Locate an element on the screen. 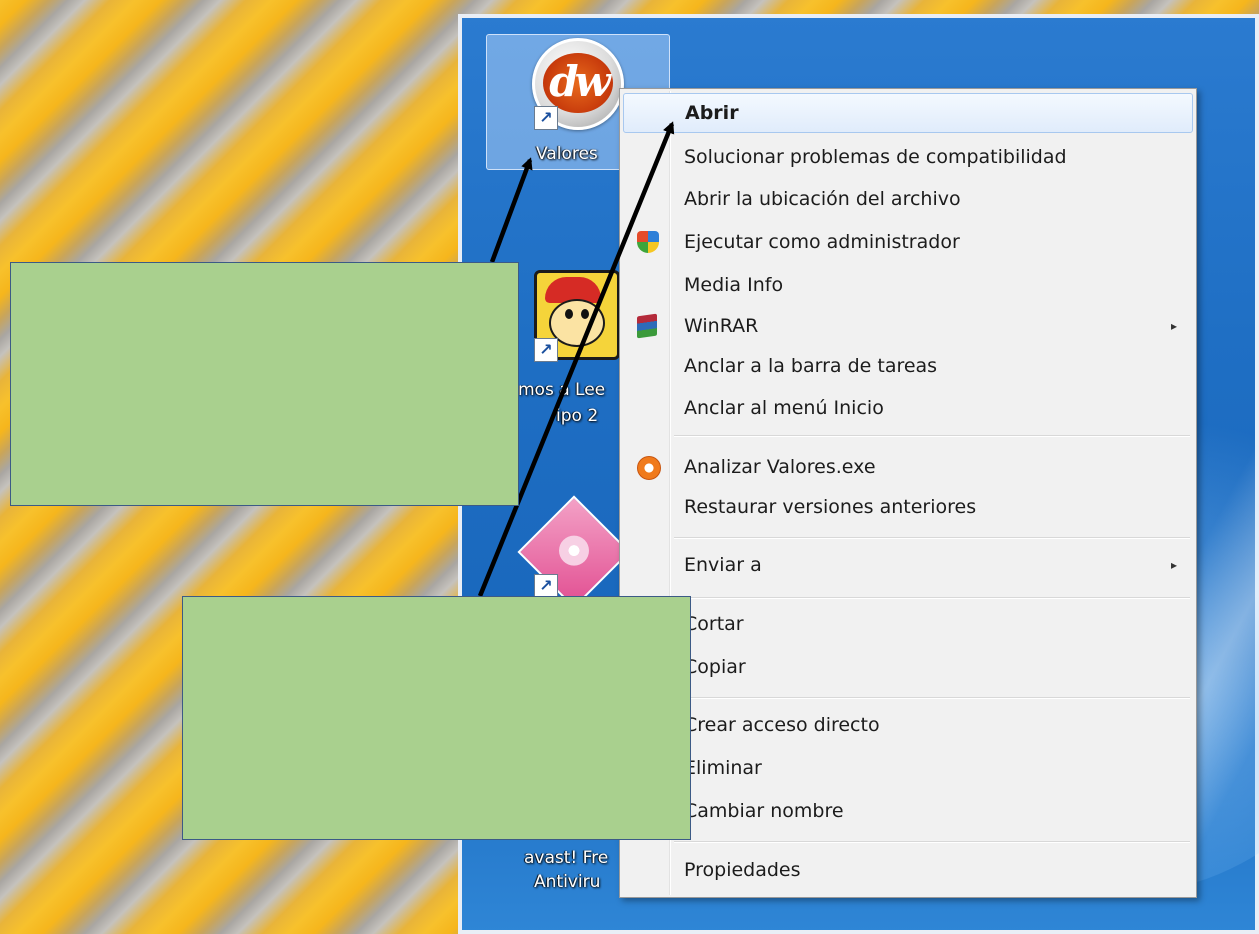 The height and width of the screenshot is (934, 1259). callout-box-top is located at coordinates (264, 384).